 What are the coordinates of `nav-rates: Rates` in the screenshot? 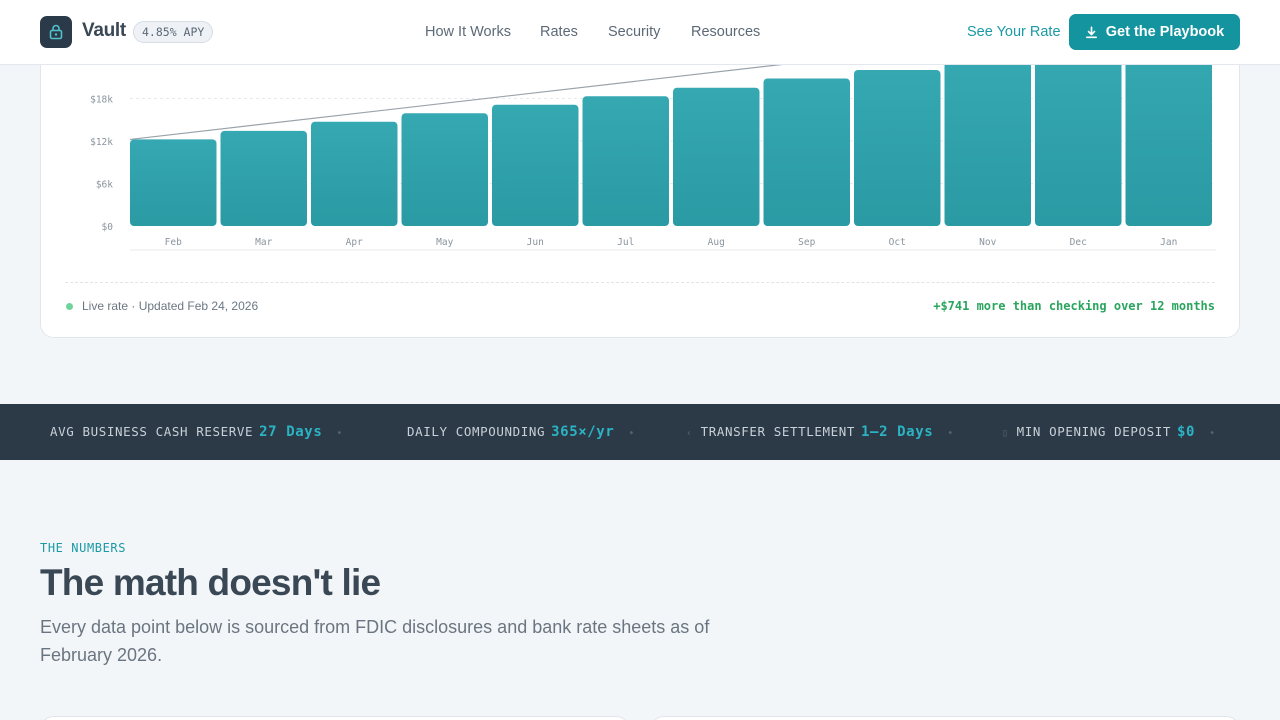 It's located at (559, 32).